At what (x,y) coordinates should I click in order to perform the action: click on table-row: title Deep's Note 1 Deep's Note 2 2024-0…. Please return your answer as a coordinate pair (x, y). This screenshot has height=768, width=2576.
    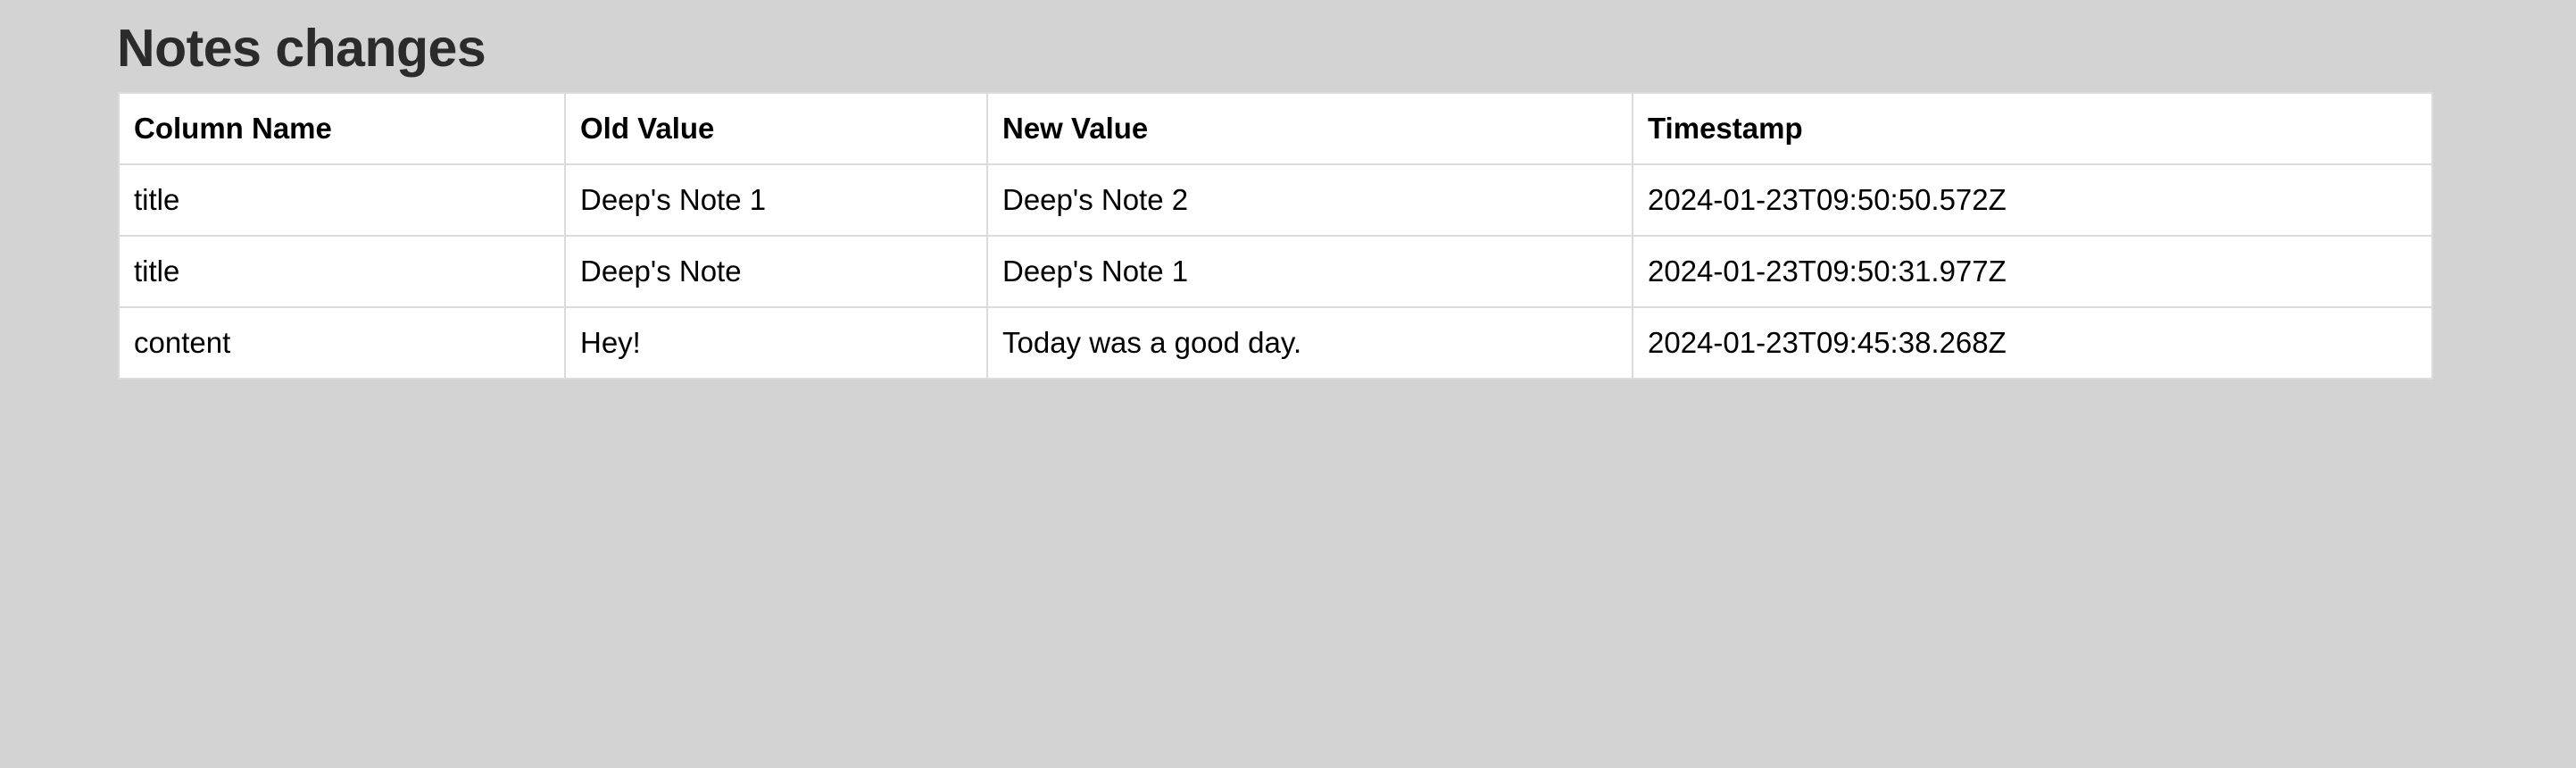
    Looking at the image, I should click on (1275, 200).